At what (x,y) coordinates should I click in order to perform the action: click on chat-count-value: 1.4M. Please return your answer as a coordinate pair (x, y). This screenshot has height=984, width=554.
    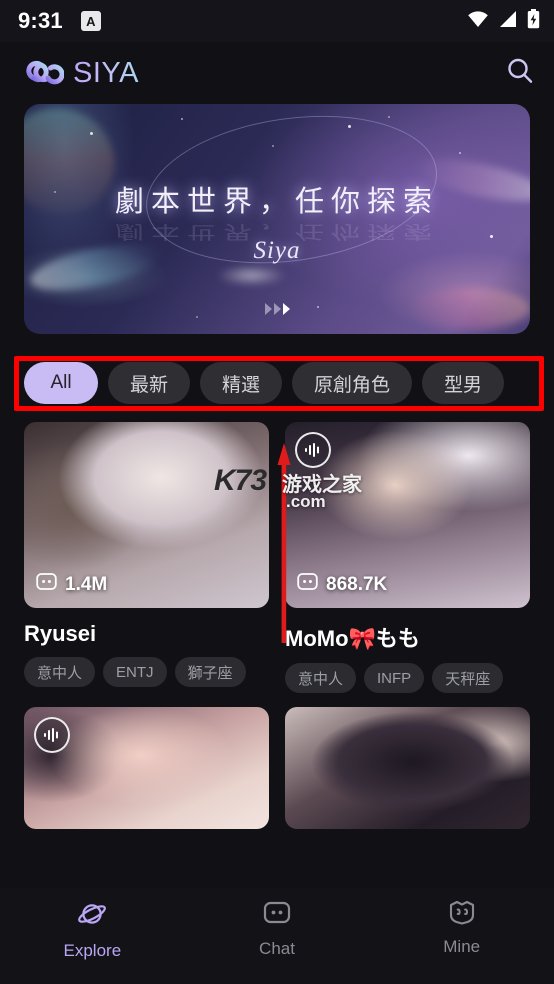
    Looking at the image, I should click on (86, 584).